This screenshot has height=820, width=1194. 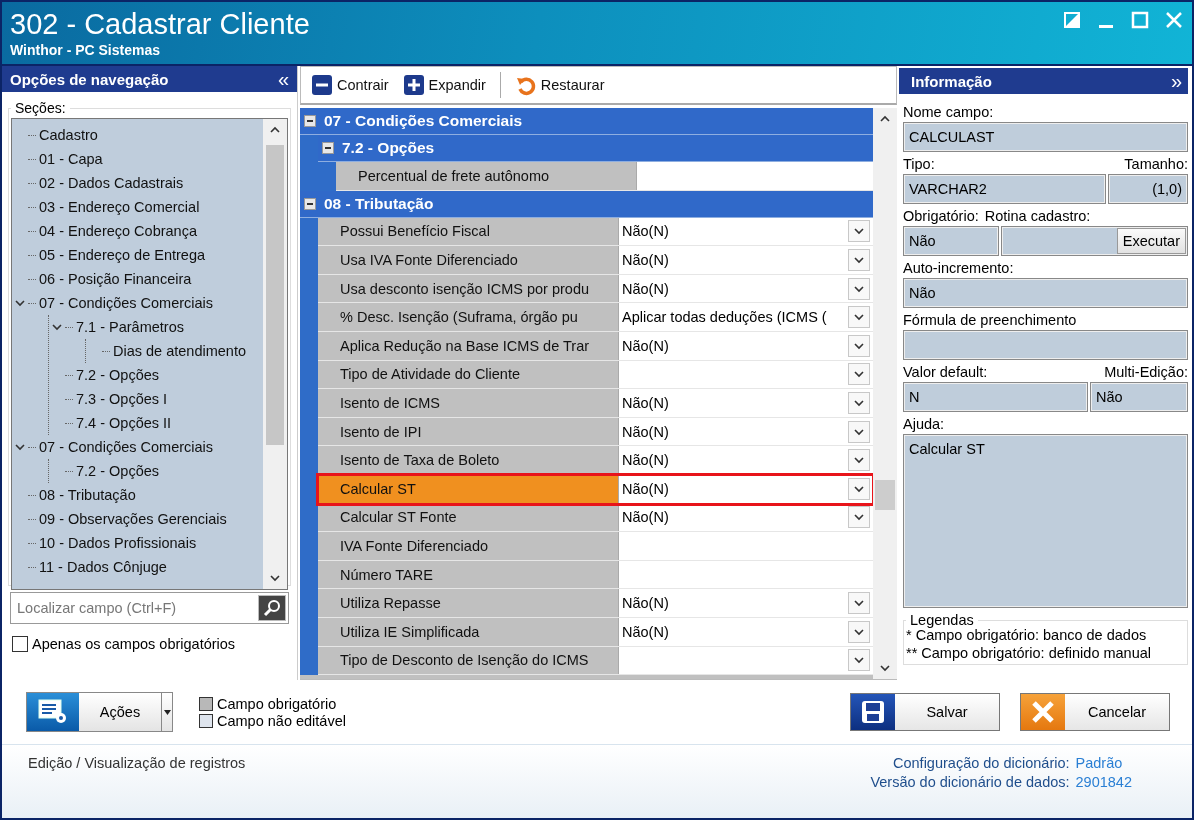 I want to click on property-row: Aplica Redução na Base ICMS de Trar Não(N), so click(x=595, y=346).